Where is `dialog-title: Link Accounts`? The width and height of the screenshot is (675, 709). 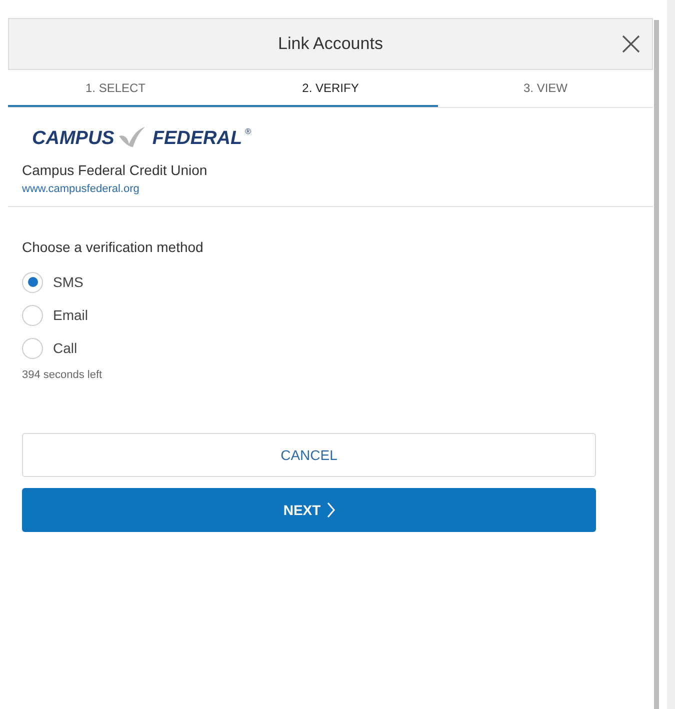 dialog-title: Link Accounts is located at coordinates (330, 44).